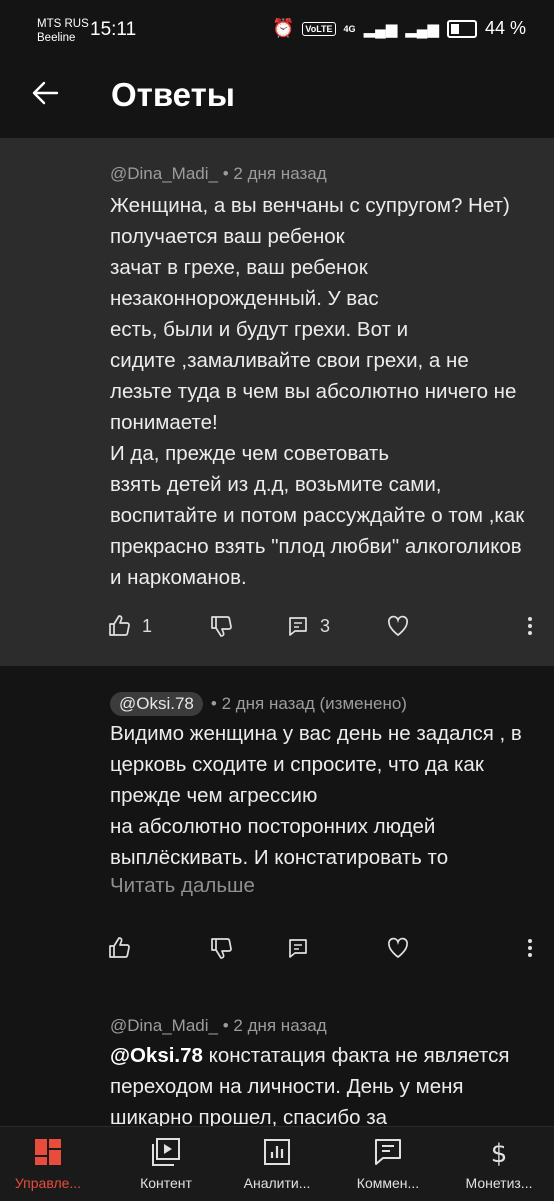 This screenshot has height=1201, width=554. What do you see at coordinates (283, 28) in the screenshot?
I see `alarm-icon: ⏰` at bounding box center [283, 28].